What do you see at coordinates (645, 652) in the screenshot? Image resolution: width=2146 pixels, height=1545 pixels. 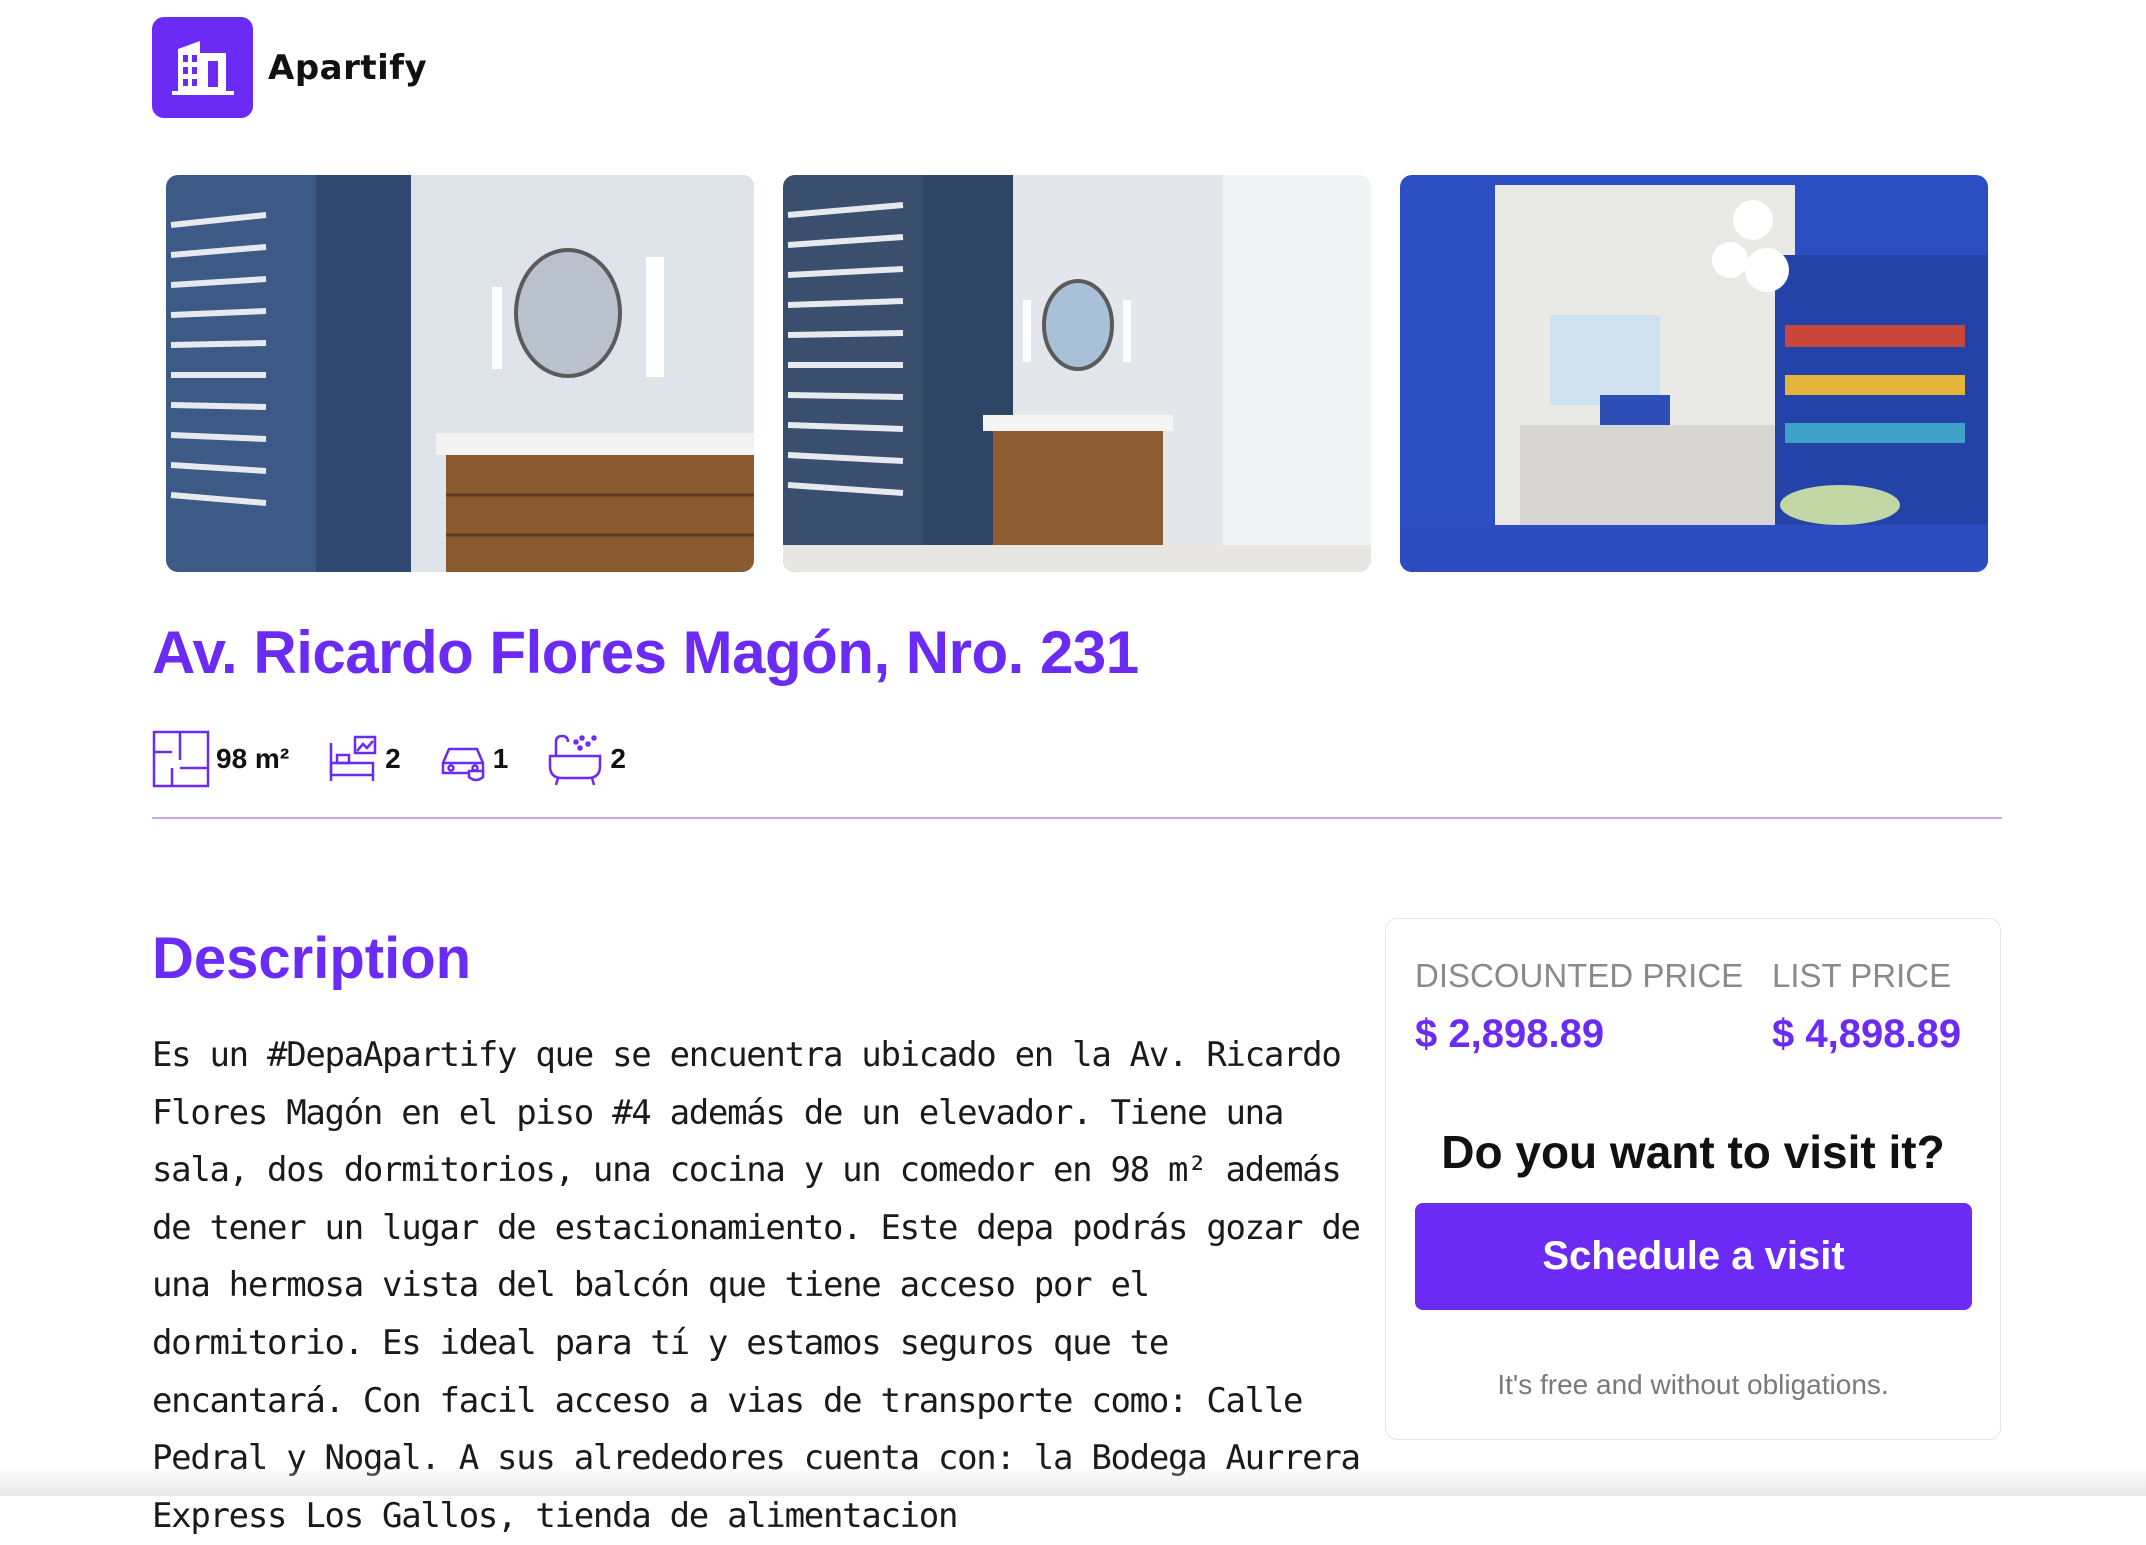 I see `property-title: Av. Ricardo Flores Magón, Nro. 231` at bounding box center [645, 652].